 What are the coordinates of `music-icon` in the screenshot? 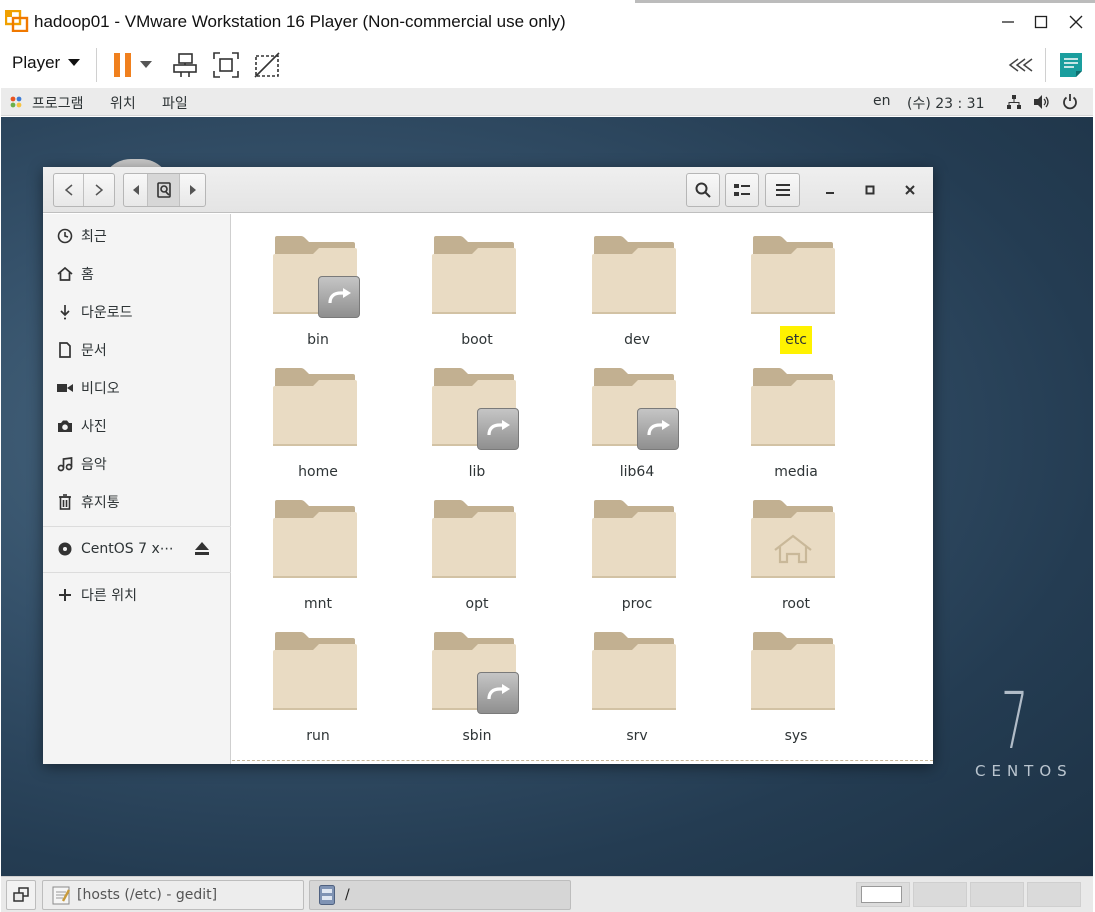 It's located at (65, 464).